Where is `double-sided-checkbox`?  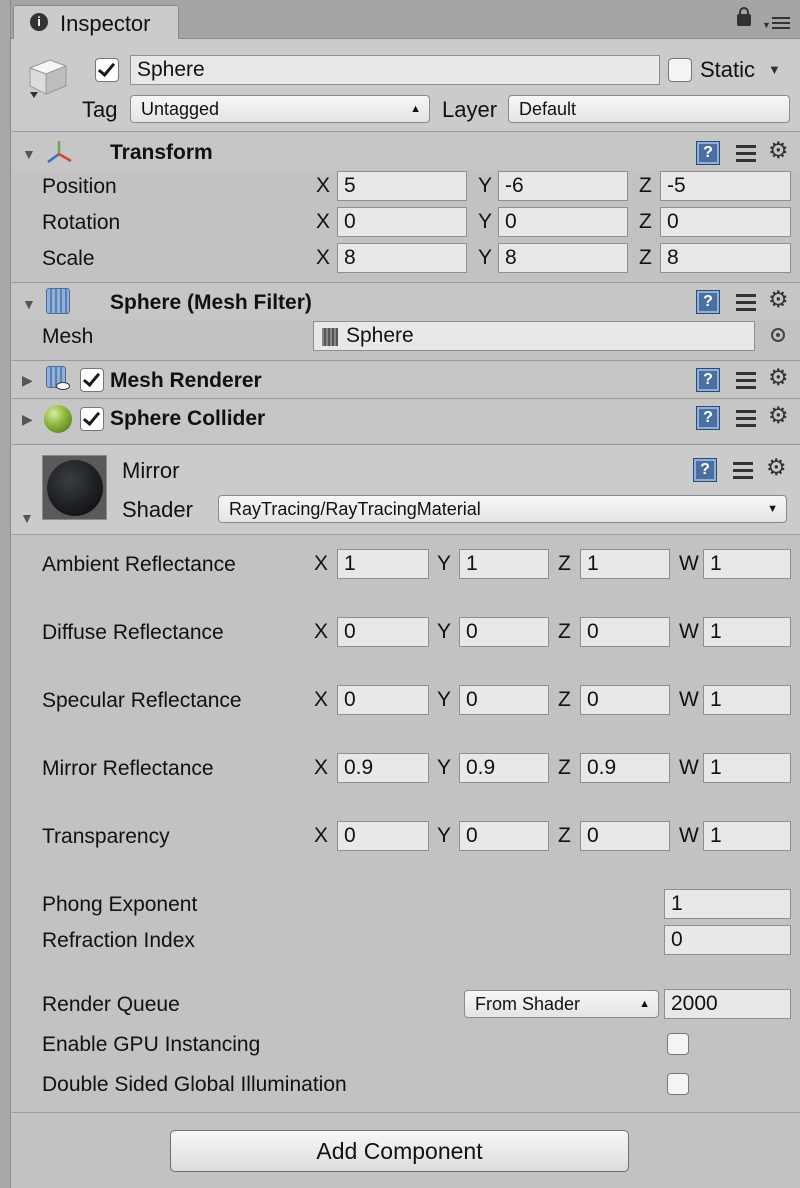 double-sided-checkbox is located at coordinates (678, 1084).